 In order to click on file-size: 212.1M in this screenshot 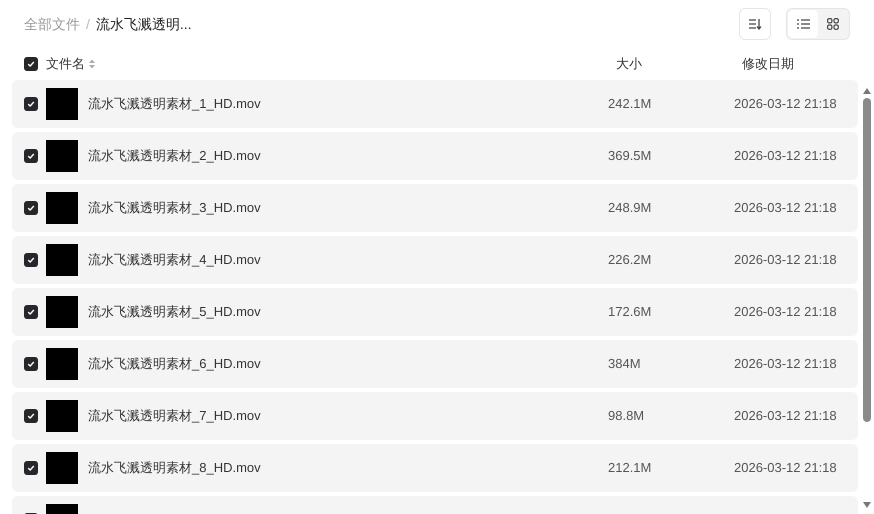, I will do `click(630, 468)`.